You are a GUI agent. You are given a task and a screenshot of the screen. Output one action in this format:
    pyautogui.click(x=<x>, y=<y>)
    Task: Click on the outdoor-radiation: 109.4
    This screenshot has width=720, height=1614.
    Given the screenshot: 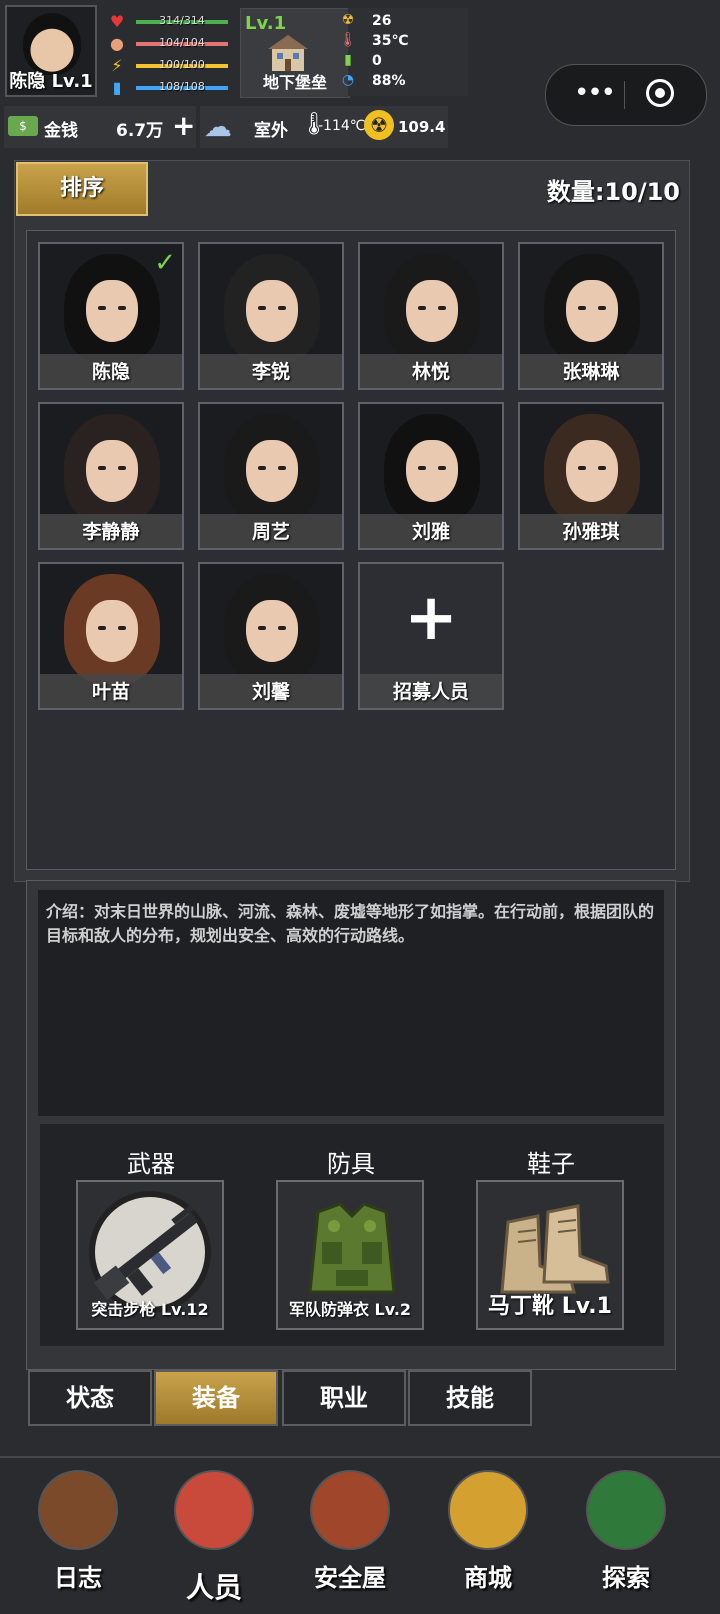 What is the action you would take?
    pyautogui.click(x=422, y=127)
    